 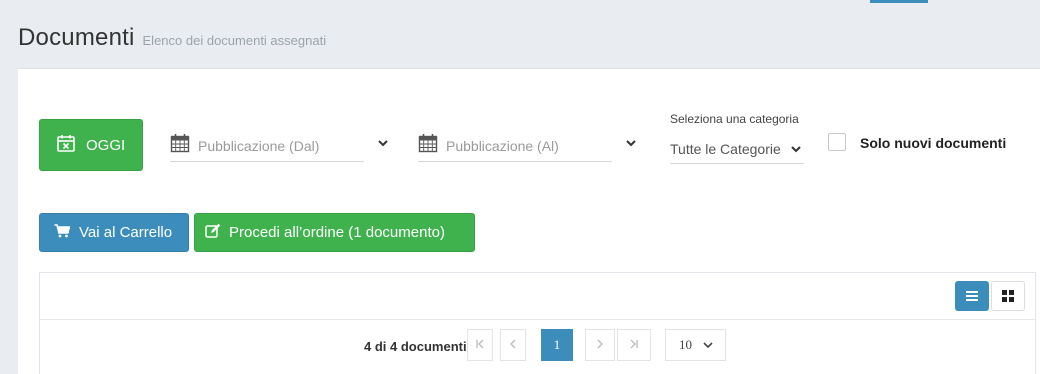 I want to click on page-header: Documenti Elenco dei documenti assegnati, so click(x=172, y=38).